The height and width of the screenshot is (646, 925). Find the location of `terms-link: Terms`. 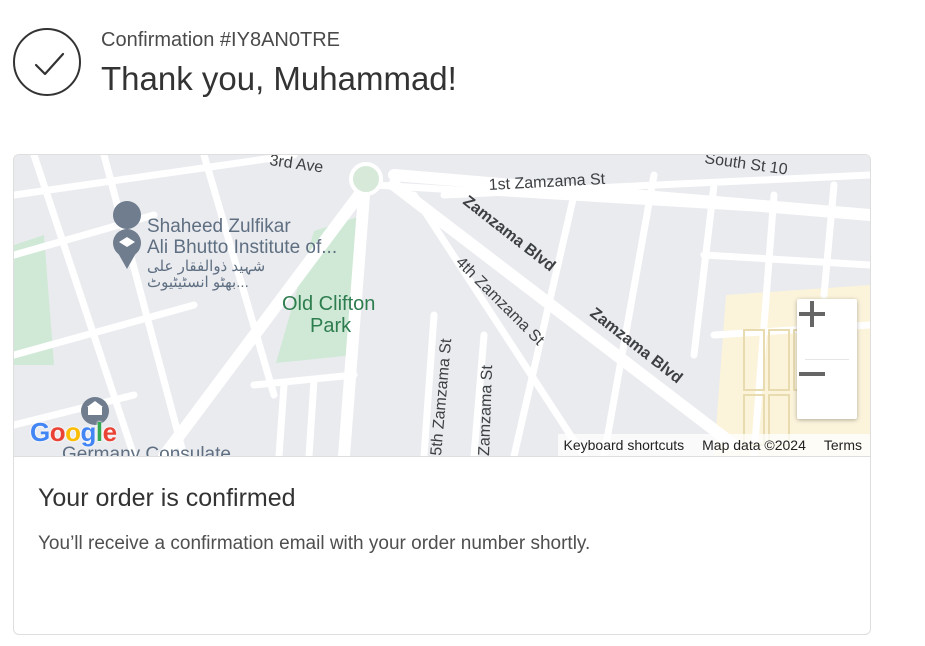

terms-link: Terms is located at coordinates (843, 445).